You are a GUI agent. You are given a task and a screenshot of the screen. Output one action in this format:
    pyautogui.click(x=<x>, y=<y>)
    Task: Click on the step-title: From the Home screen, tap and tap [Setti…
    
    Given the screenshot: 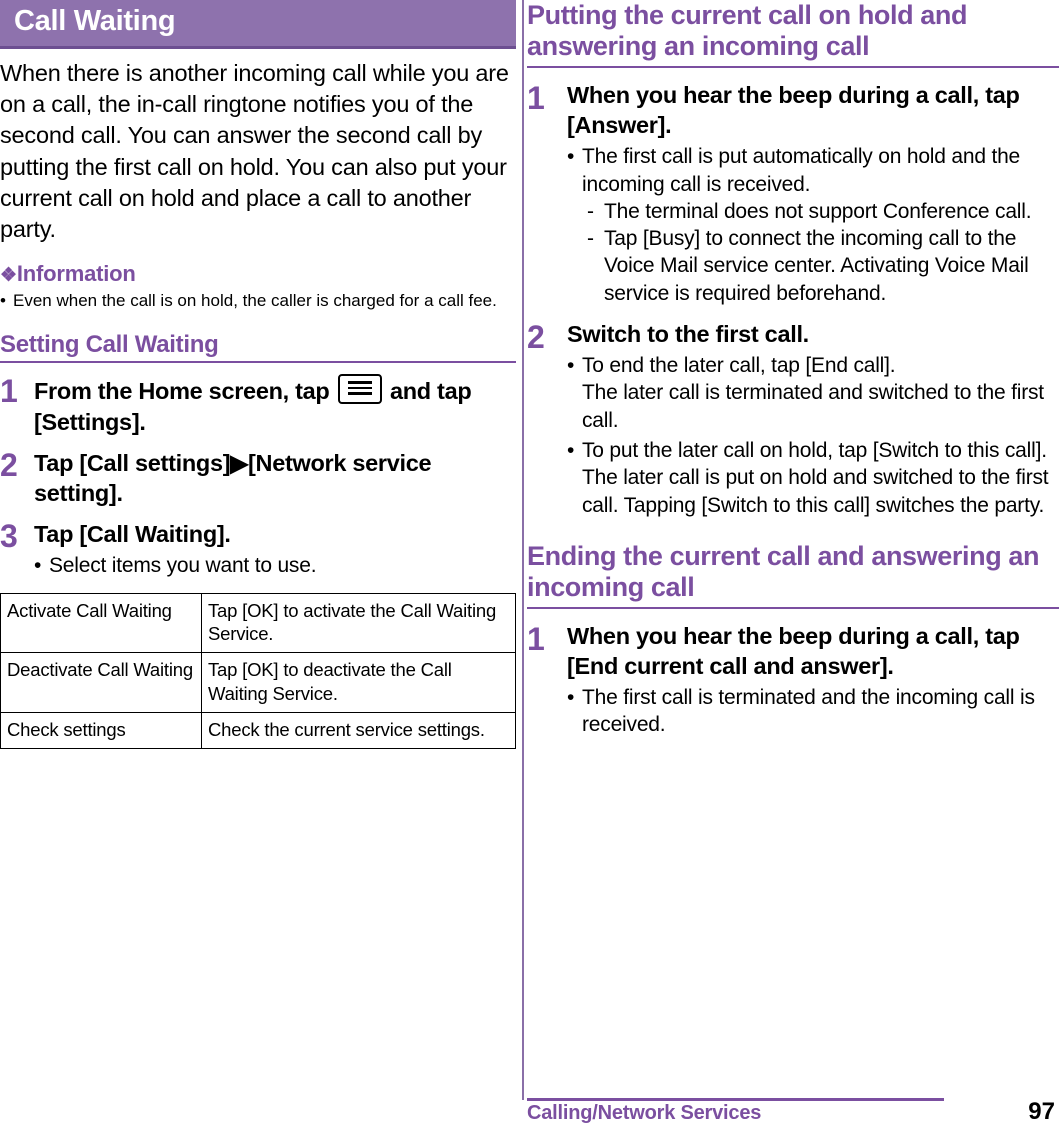 What is the action you would take?
    pyautogui.click(x=275, y=405)
    